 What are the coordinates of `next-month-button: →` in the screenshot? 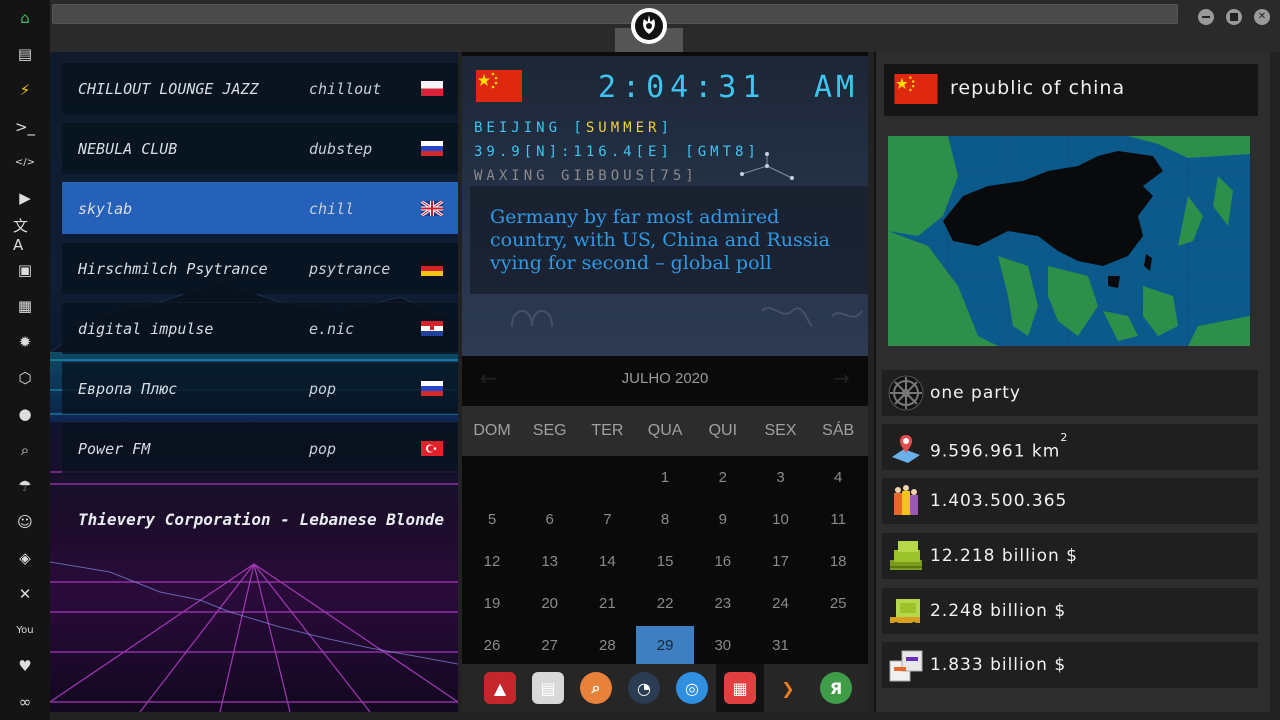 It's located at (841, 378).